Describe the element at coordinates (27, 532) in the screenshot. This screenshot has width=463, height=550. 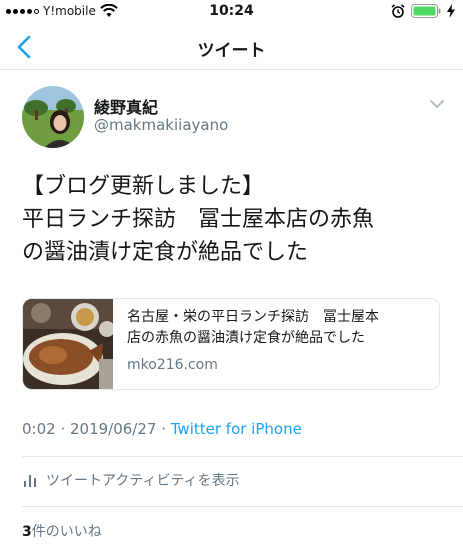
I see `likes-count: 3` at that location.